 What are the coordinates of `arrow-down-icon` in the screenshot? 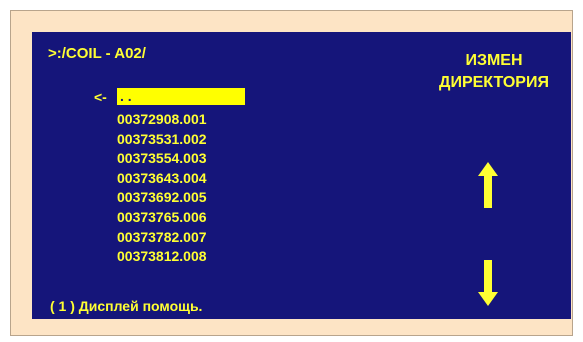 It's located at (488, 283).